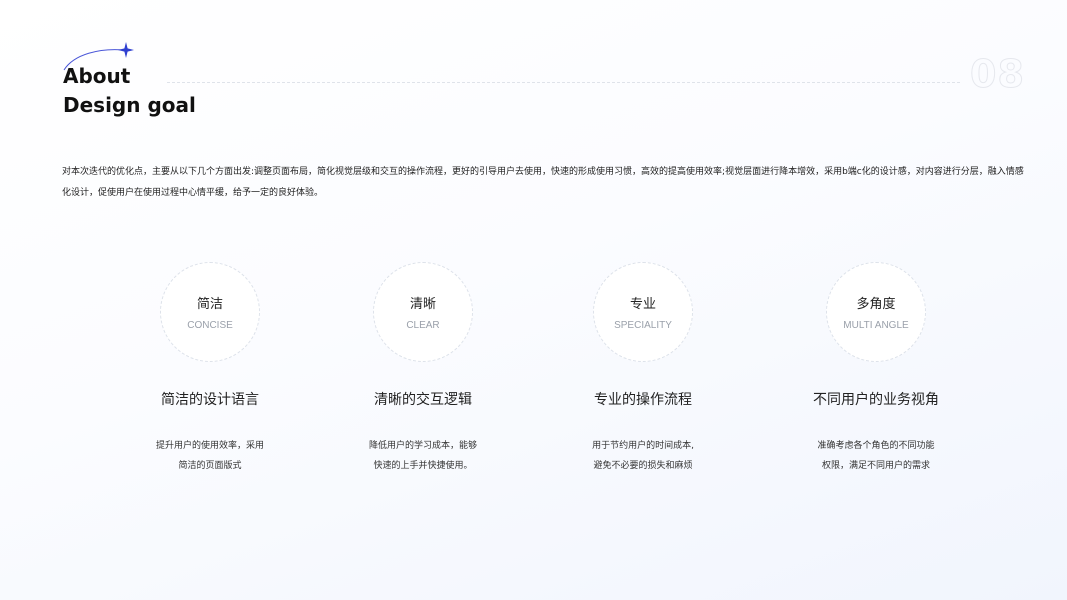 The height and width of the screenshot is (600, 1067). What do you see at coordinates (876, 456) in the screenshot?
I see `card-description: 准确考虑各个角色的不同功能 权限，满足不同用户的需求` at bounding box center [876, 456].